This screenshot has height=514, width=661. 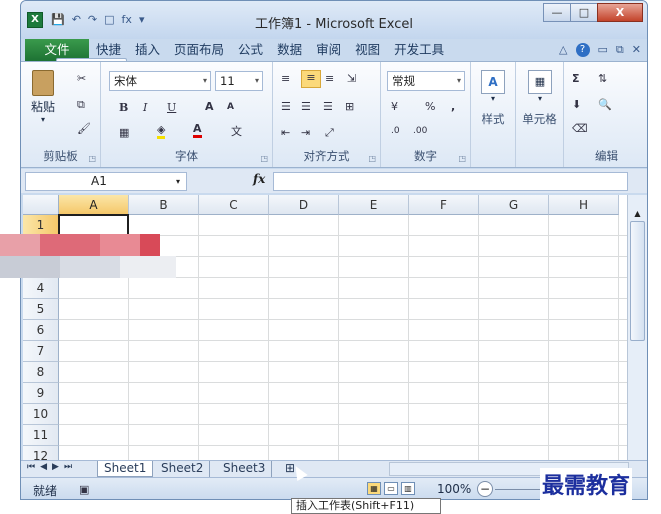 I want to click on font-color-icon: A, so click(x=197, y=130).